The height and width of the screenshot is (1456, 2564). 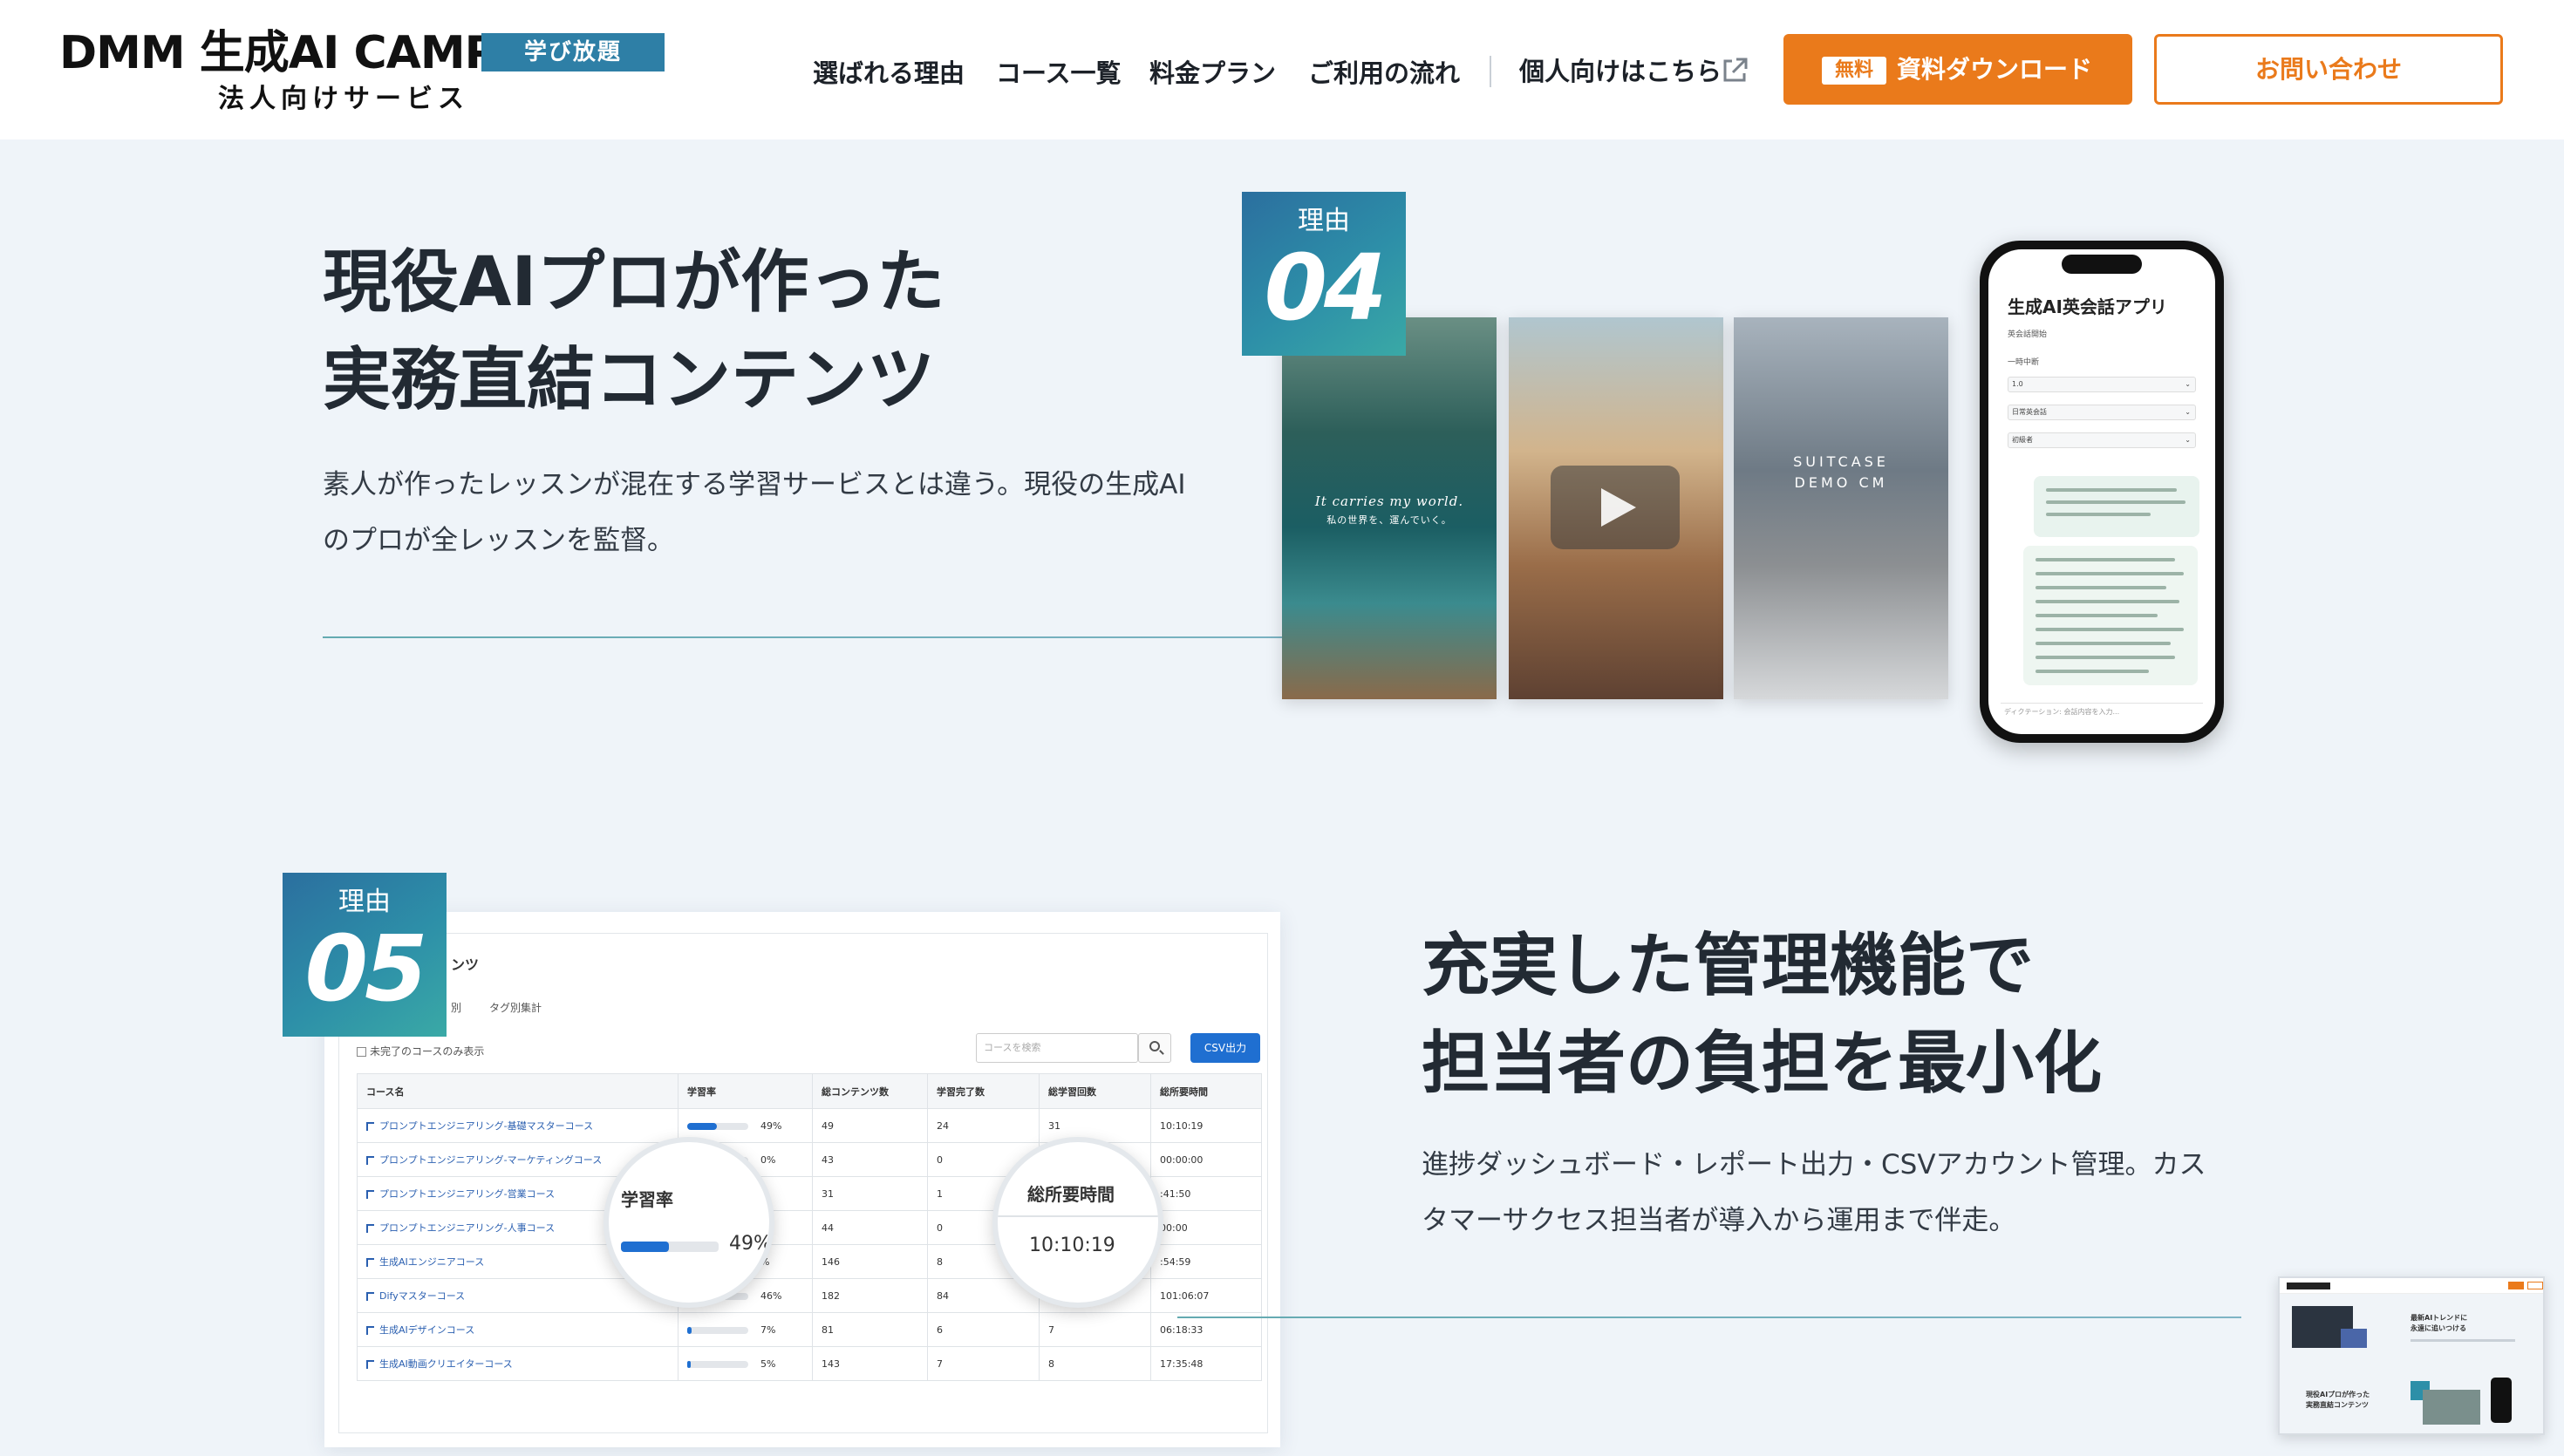 I want to click on individual-link: 個人向けはこちら, so click(x=1620, y=71).